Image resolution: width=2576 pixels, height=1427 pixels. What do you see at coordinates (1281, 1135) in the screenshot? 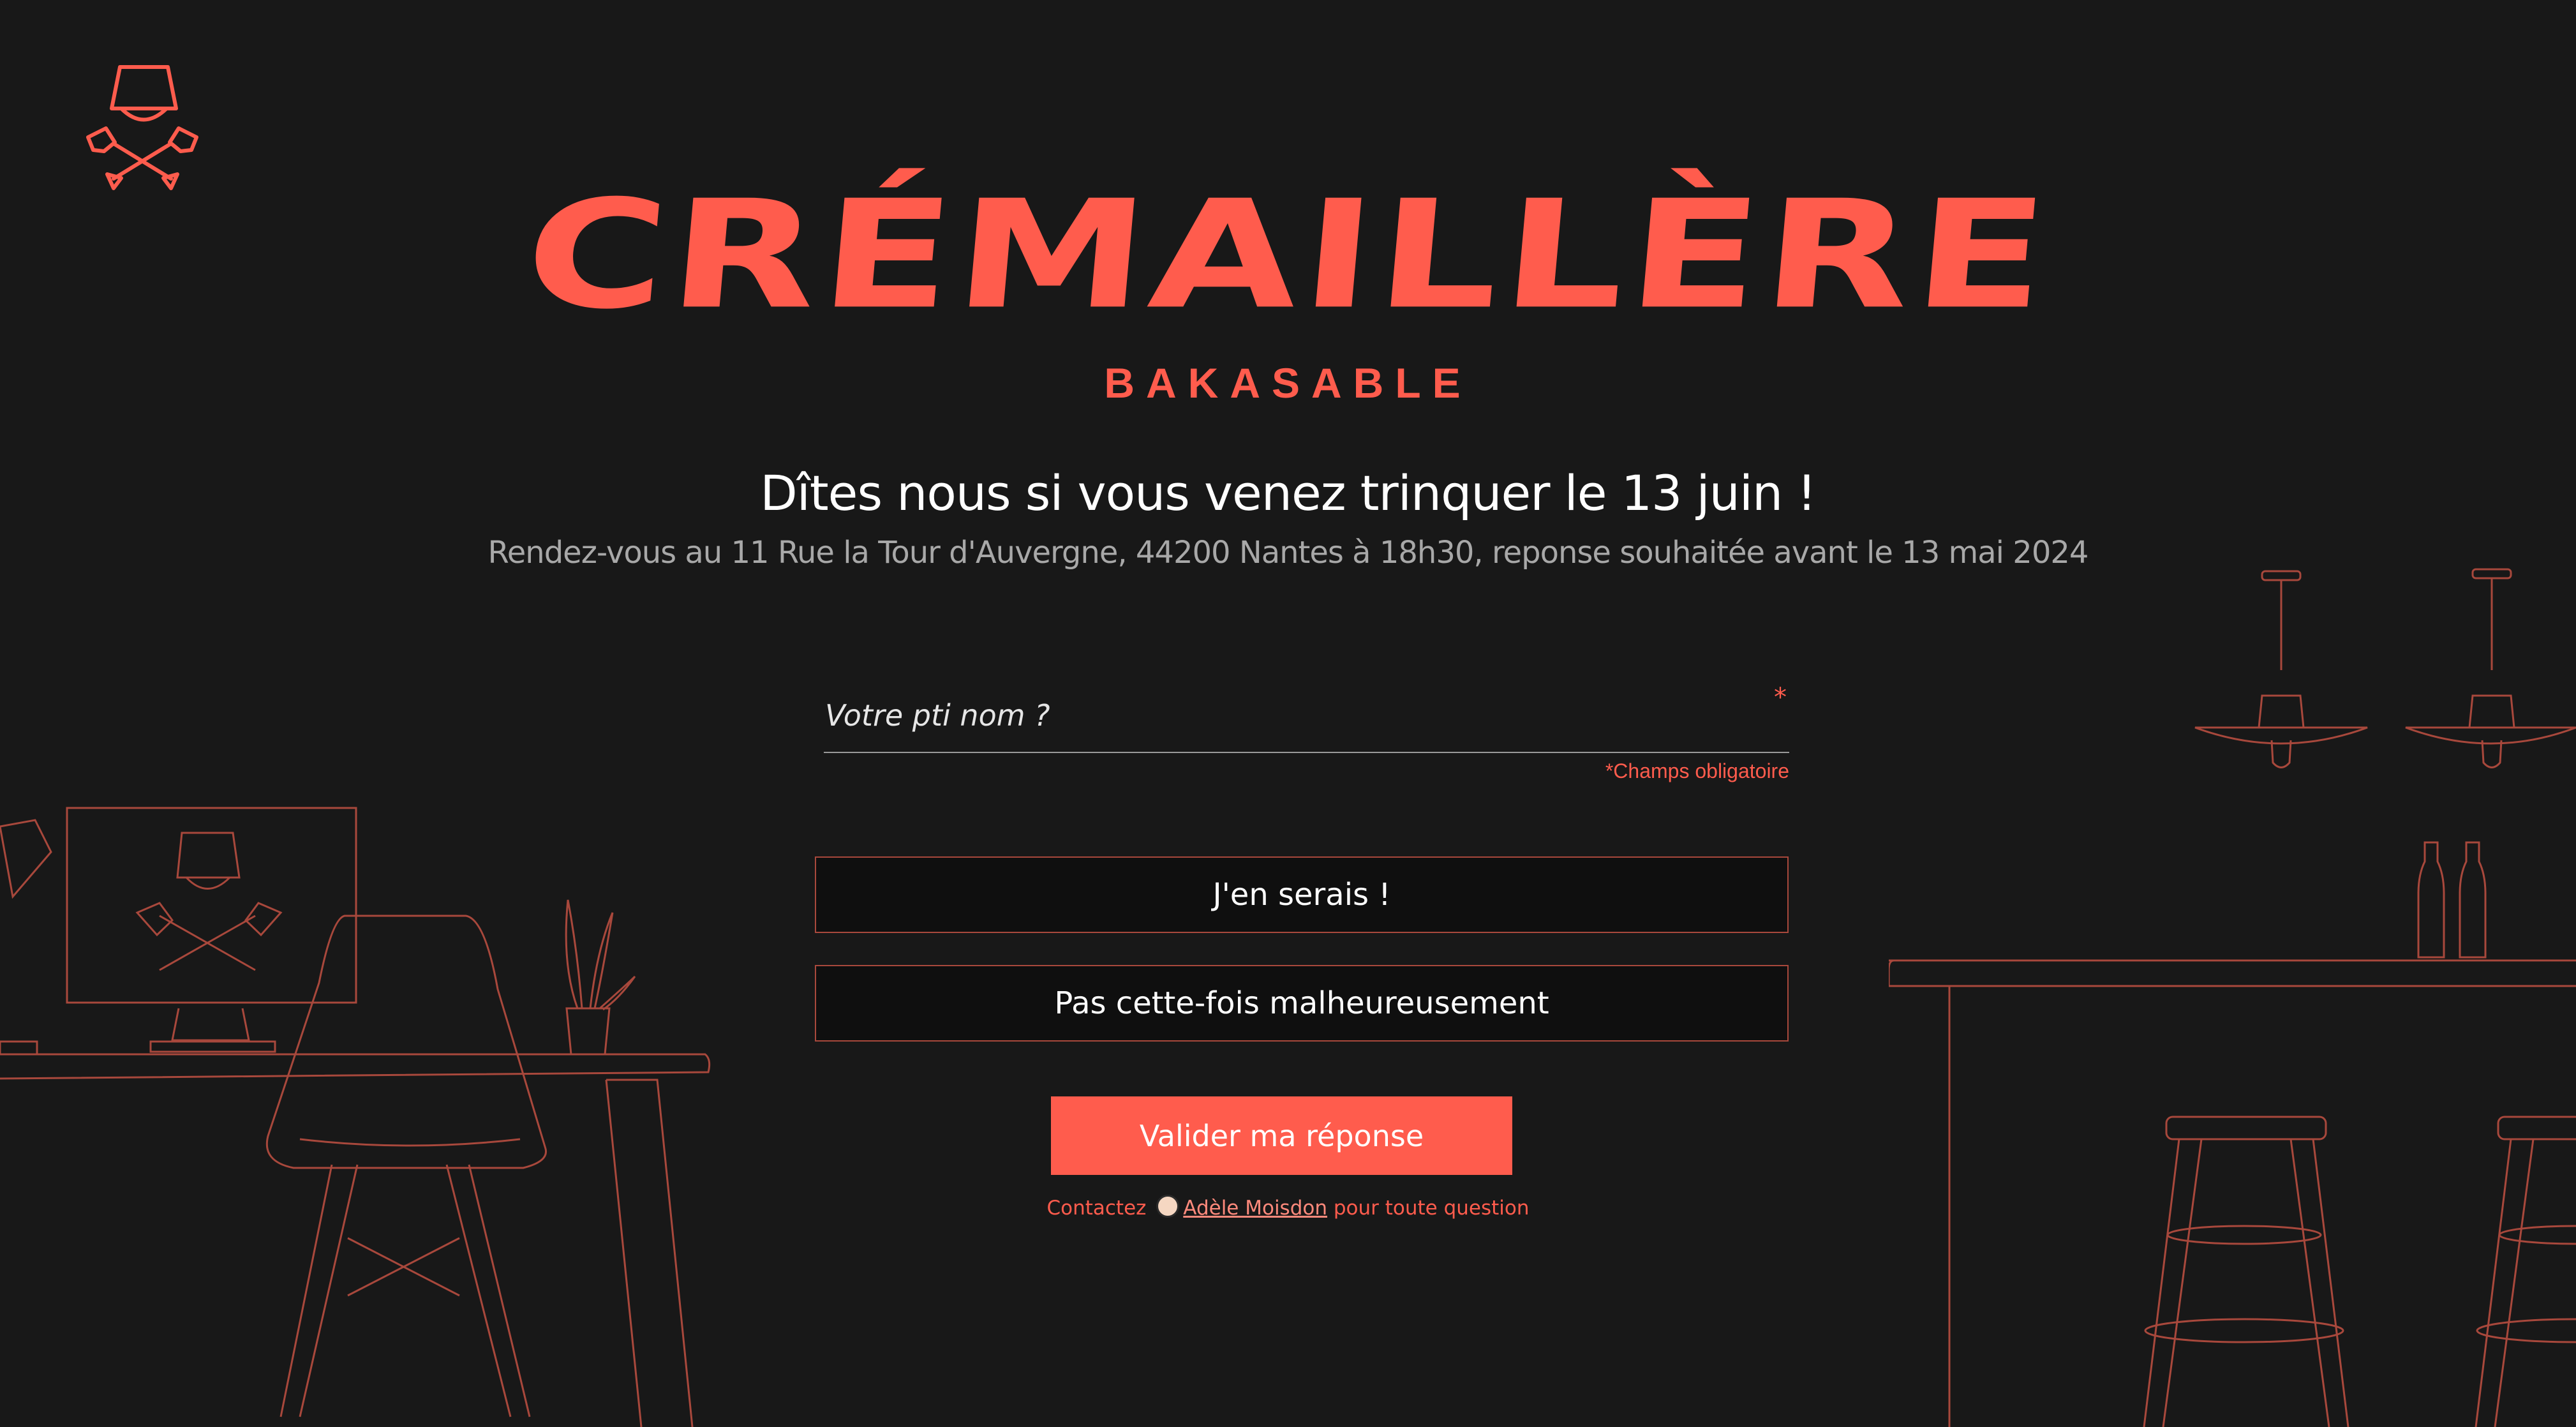
I see `submit-button: Valider ma réponse` at bounding box center [1281, 1135].